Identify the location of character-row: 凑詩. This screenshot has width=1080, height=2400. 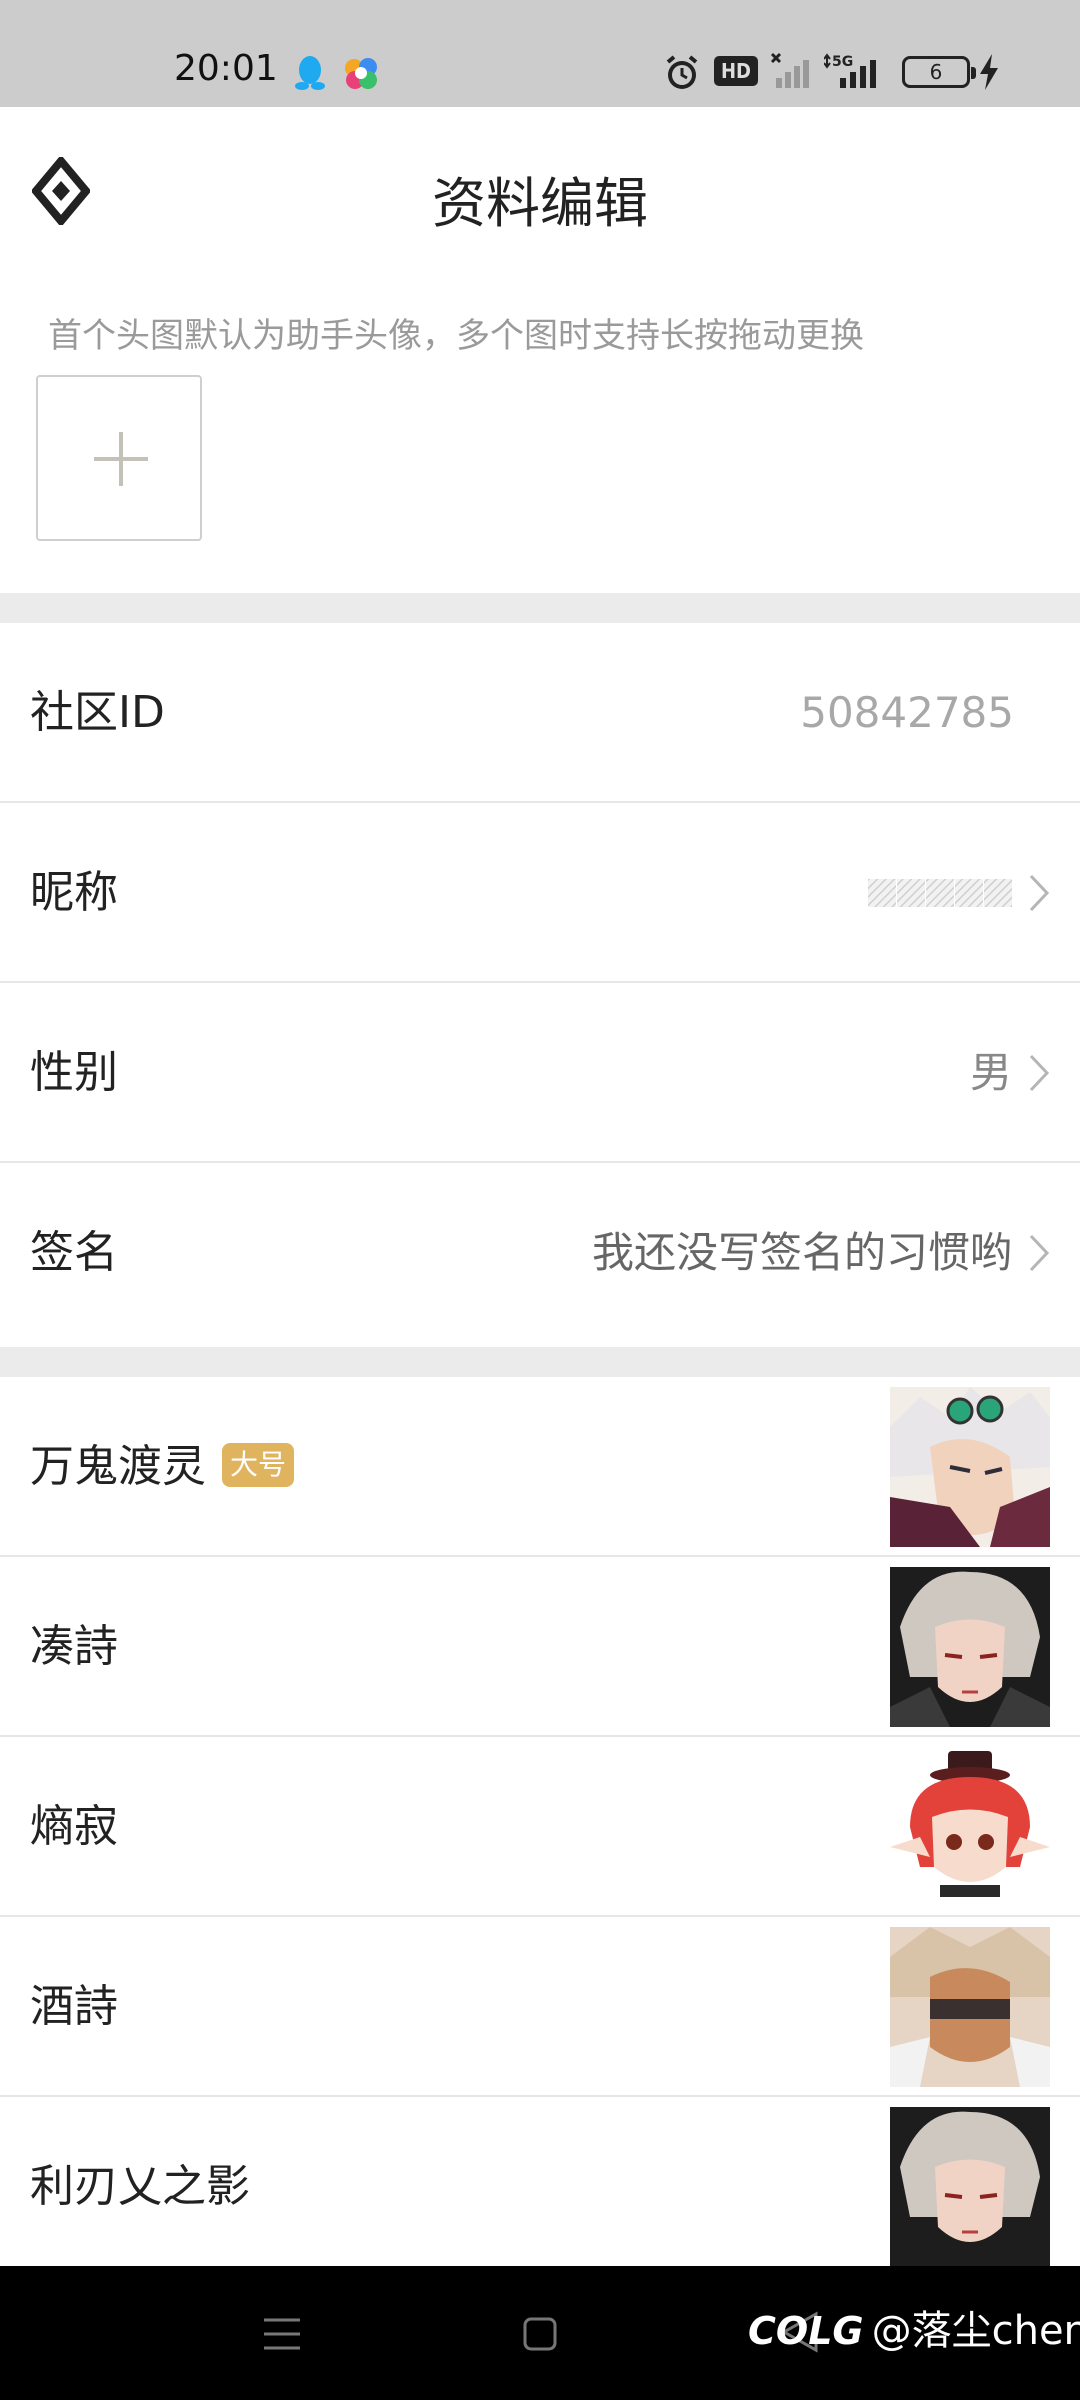
(540, 1647).